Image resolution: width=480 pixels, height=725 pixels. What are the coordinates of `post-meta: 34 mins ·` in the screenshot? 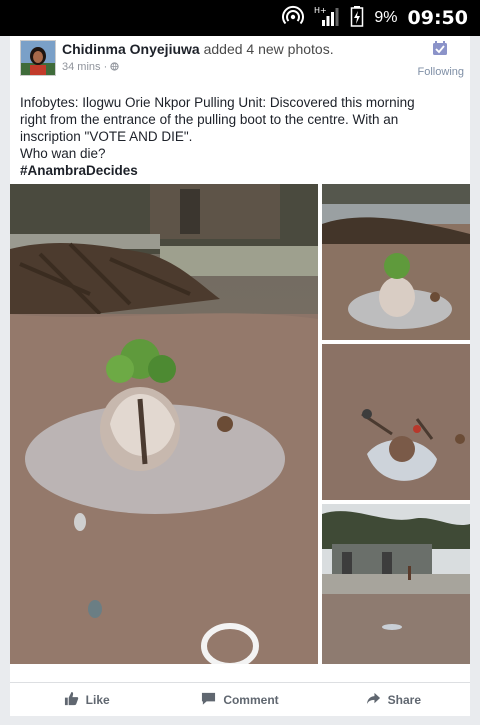 It's located at (90, 67).